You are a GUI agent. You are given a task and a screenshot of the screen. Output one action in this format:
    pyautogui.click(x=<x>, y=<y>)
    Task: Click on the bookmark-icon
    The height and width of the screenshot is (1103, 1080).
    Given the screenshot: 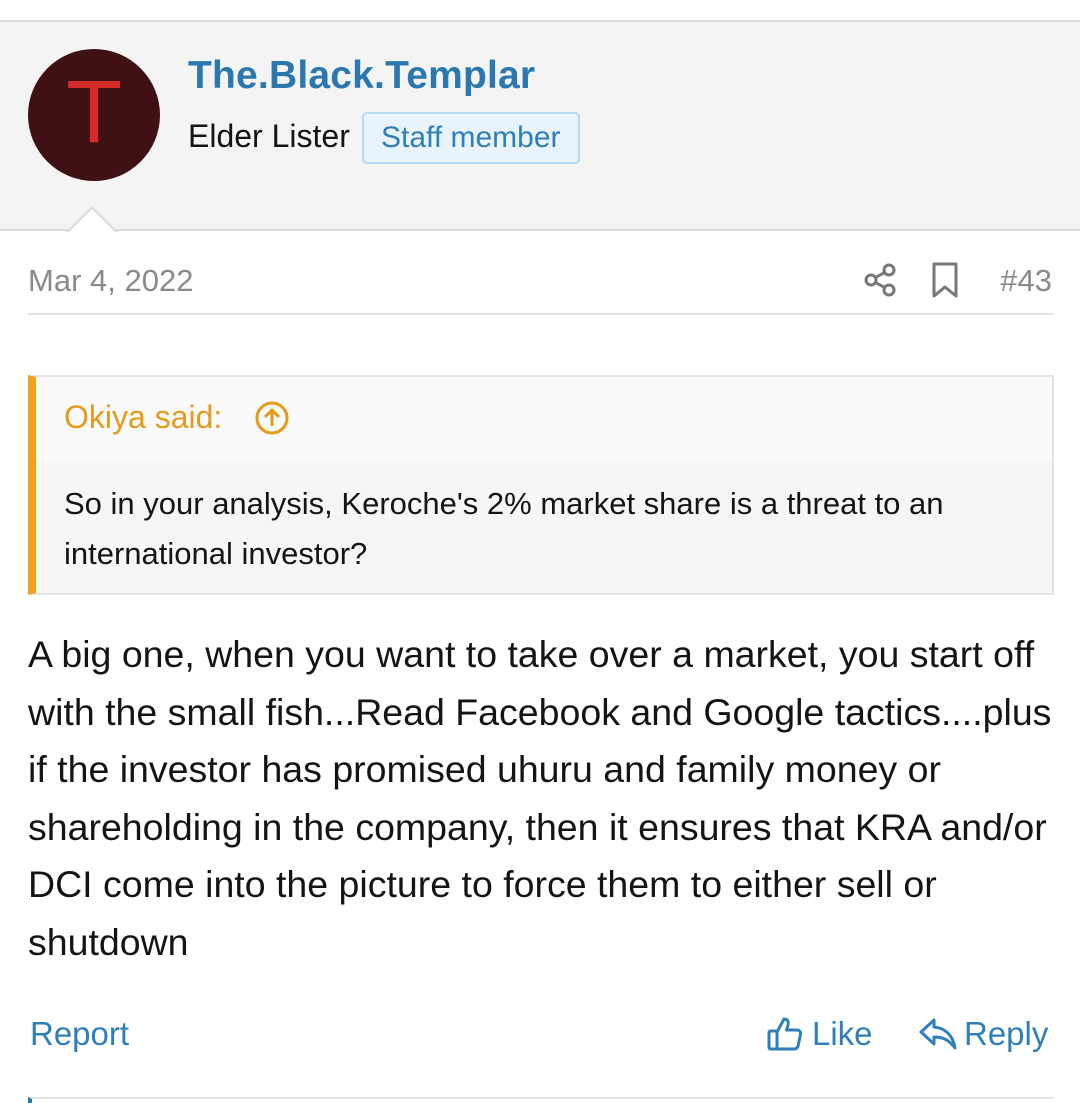 What is the action you would take?
    pyautogui.click(x=945, y=280)
    